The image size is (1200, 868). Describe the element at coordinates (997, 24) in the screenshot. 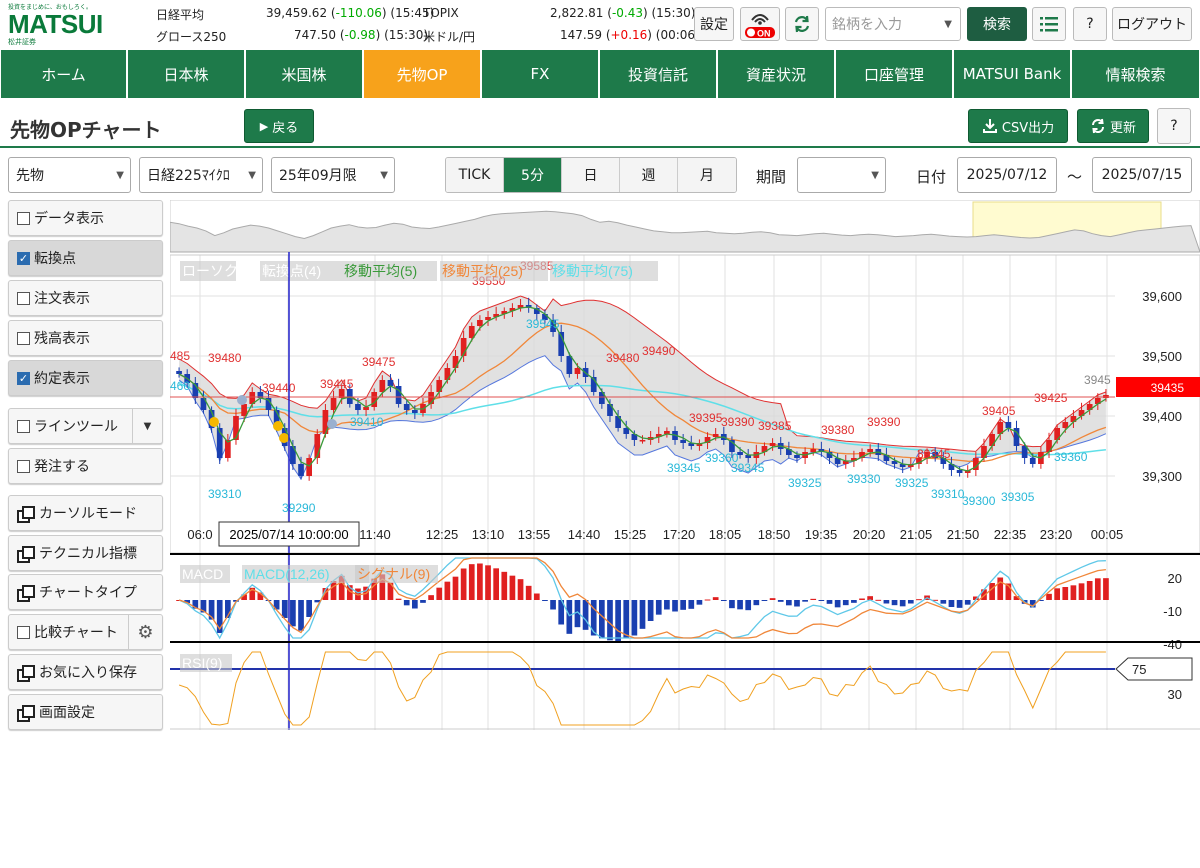

I see `search-button: 検索` at that location.